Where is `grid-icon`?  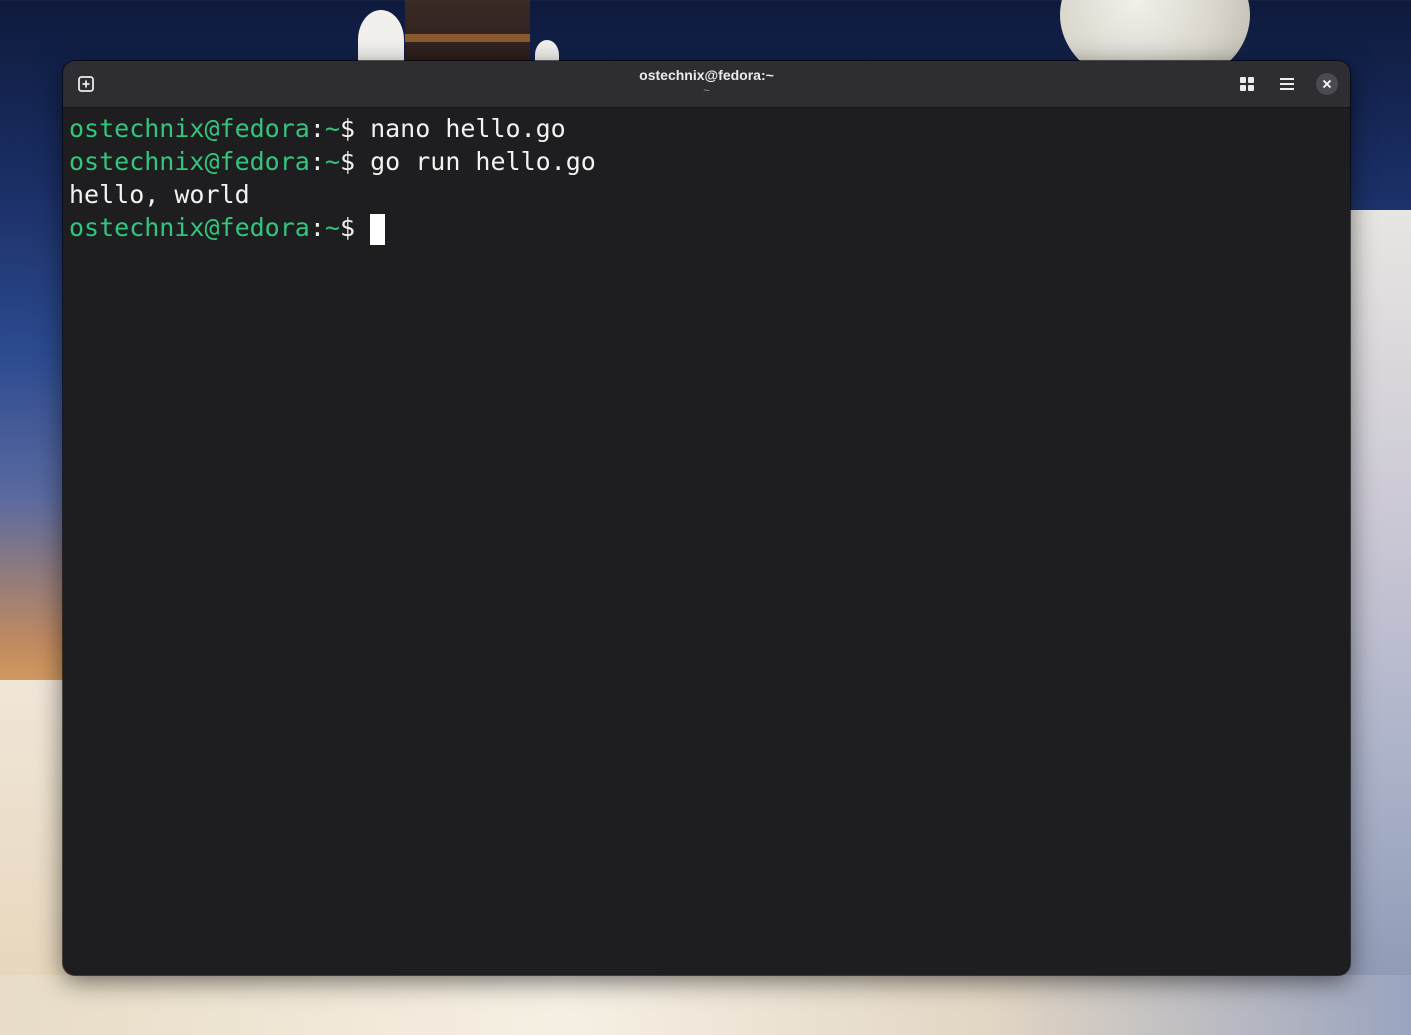
grid-icon is located at coordinates (1247, 84).